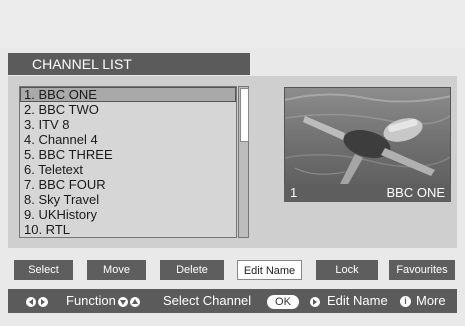 This screenshot has width=465, height=326. Describe the element at coordinates (244, 115) in the screenshot. I see `scroll-thumb` at that location.